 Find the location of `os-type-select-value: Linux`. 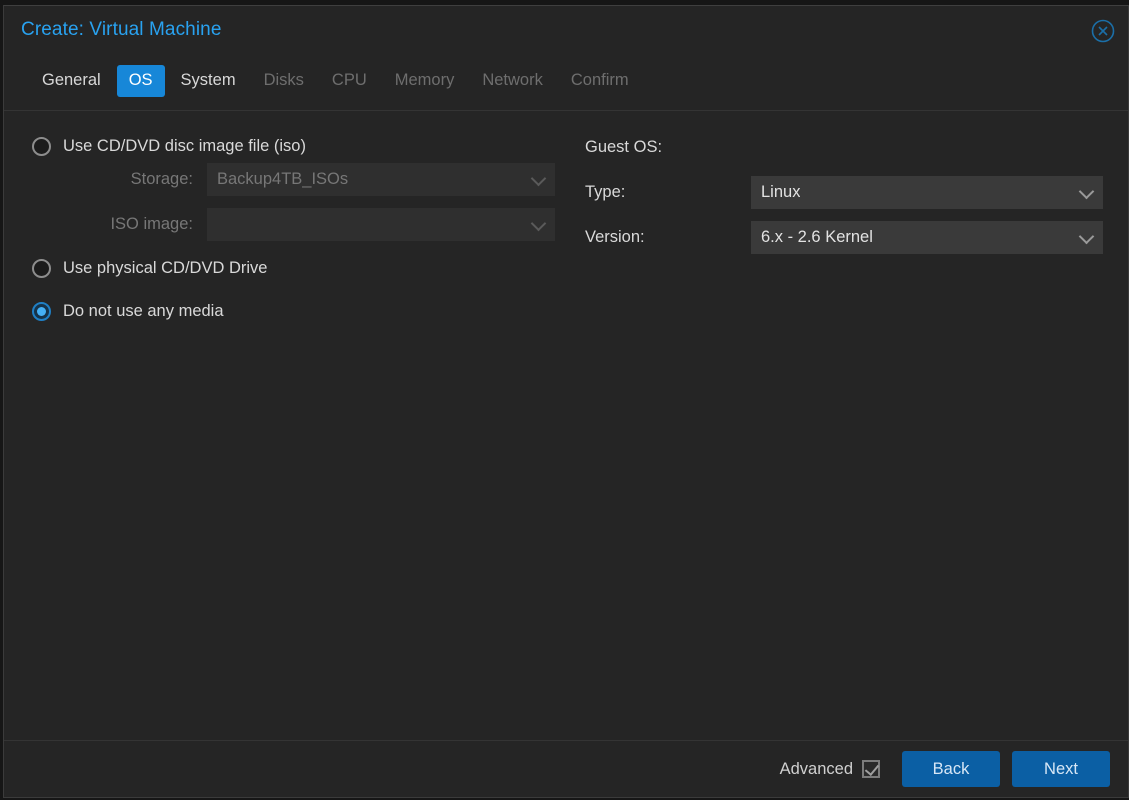

os-type-select-value: Linux is located at coordinates (781, 192).